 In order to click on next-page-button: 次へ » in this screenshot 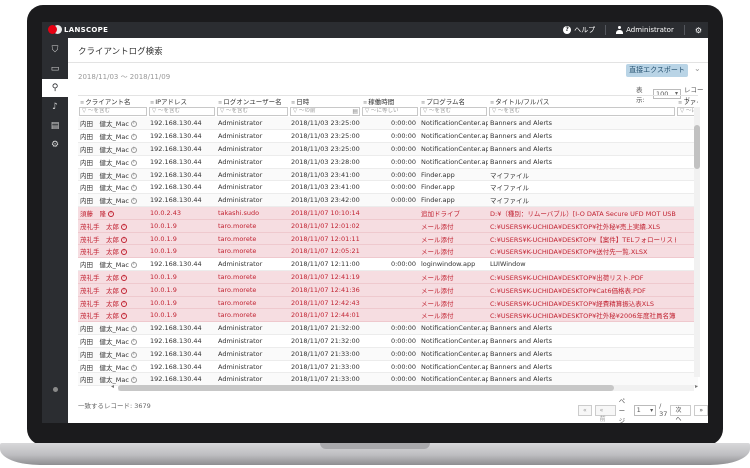, I will do `click(681, 413)`.